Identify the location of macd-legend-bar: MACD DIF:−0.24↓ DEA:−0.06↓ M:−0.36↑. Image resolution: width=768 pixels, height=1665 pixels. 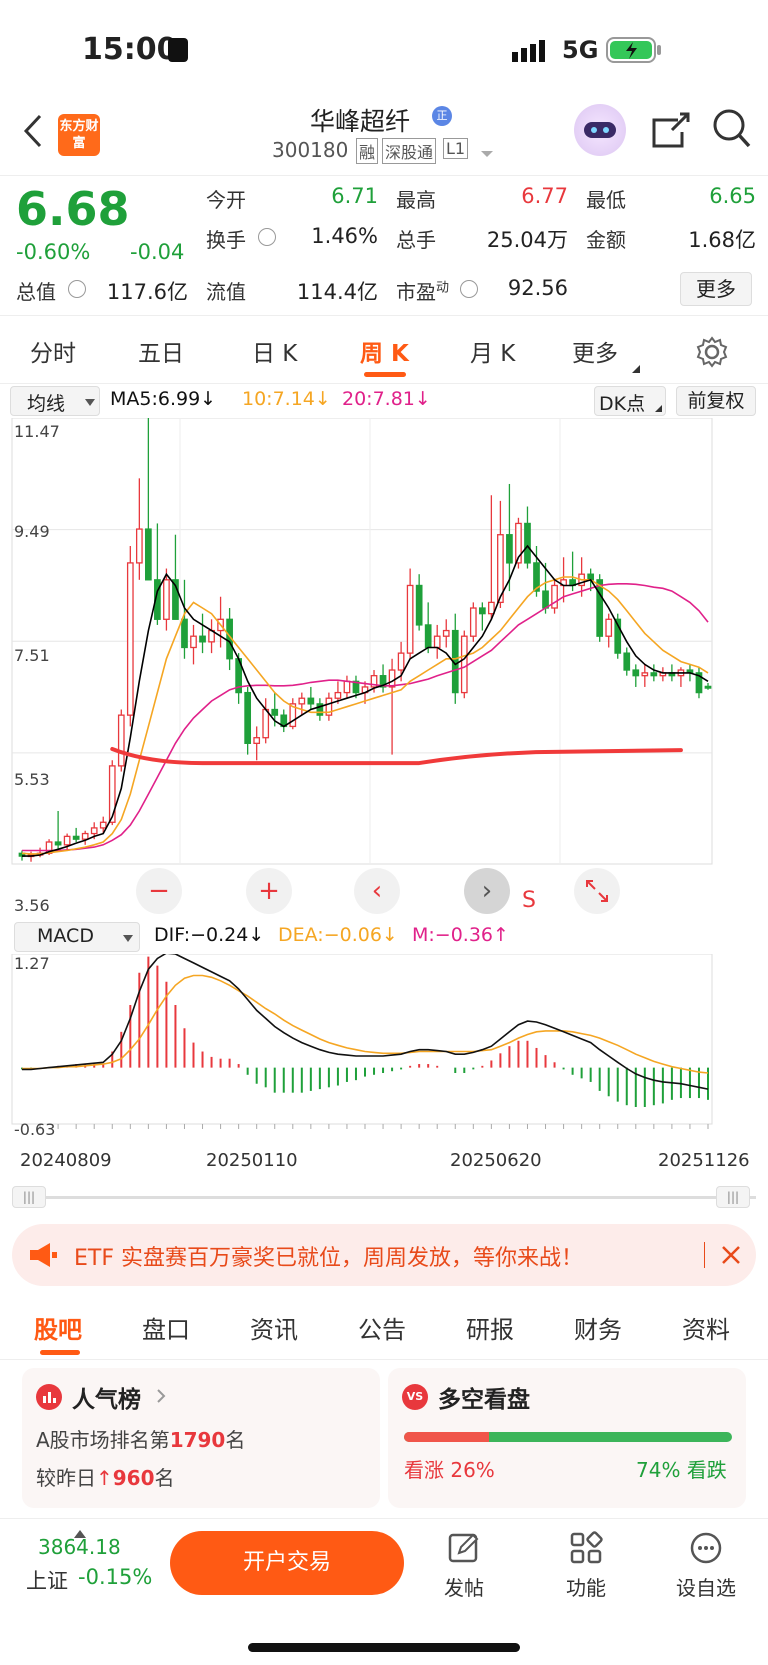
(384, 937).